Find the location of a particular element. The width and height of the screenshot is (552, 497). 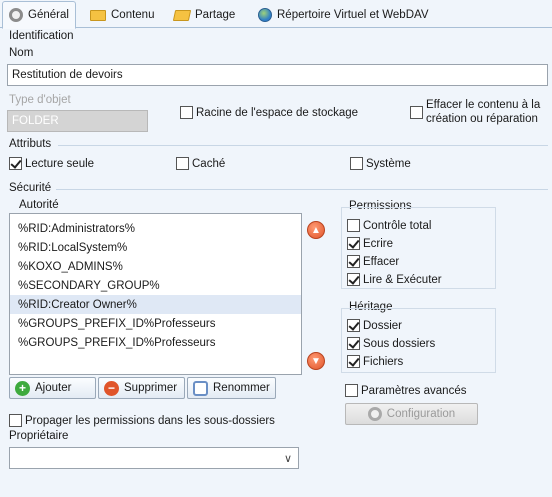

permission-delete-label: Effacer is located at coordinates (381, 261).